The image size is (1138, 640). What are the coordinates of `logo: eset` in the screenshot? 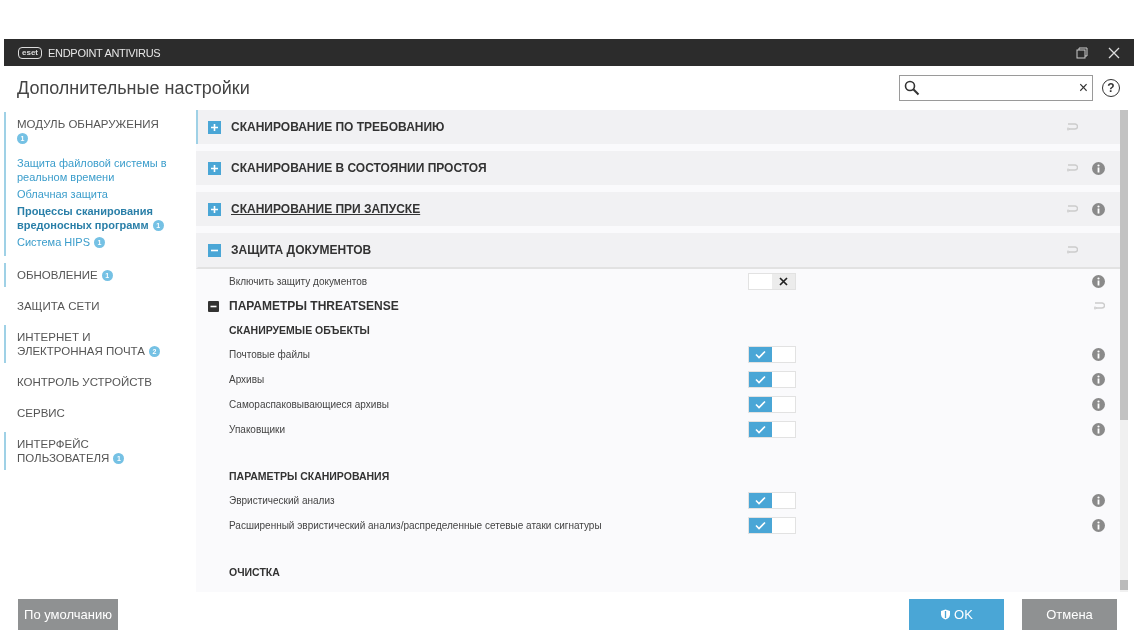 It's located at (30, 52).